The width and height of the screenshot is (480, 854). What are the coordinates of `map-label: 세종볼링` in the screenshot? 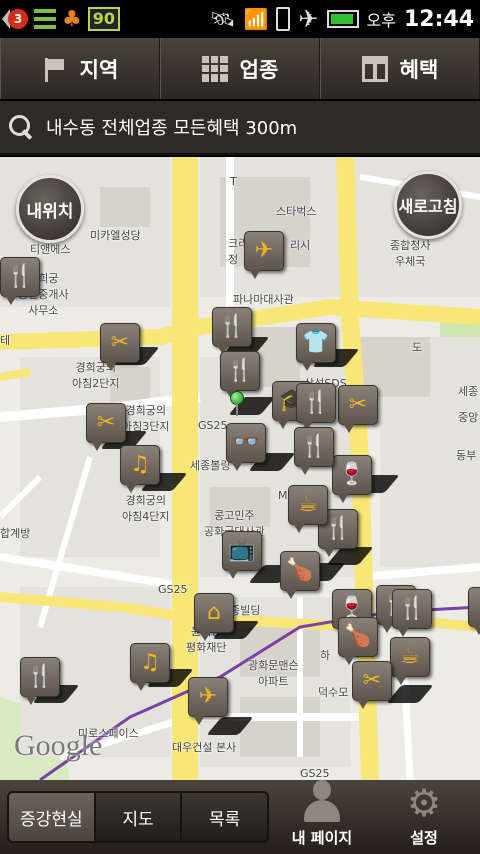 It's located at (210, 465).